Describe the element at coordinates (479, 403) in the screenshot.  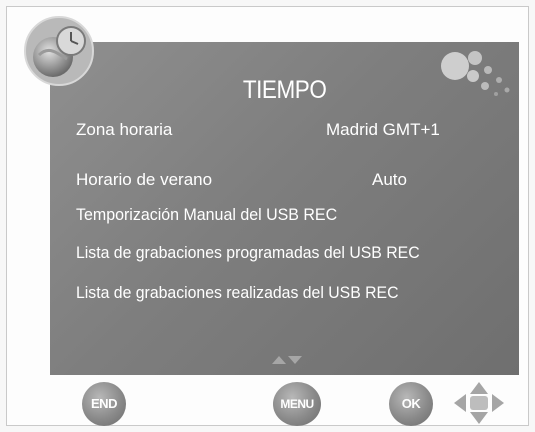
I see `directional-pad-icon` at that location.